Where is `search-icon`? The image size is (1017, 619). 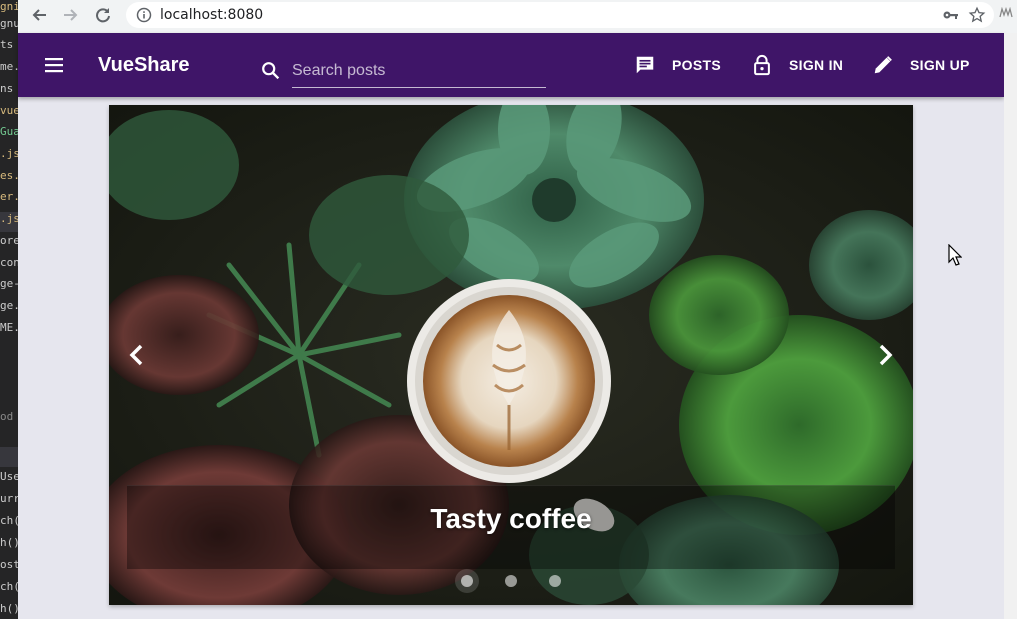 search-icon is located at coordinates (271, 73).